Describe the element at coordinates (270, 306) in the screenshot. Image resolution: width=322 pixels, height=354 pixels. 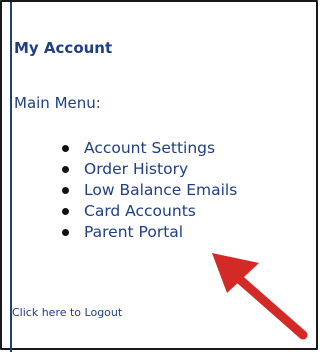
I see `arrow-shaft` at that location.